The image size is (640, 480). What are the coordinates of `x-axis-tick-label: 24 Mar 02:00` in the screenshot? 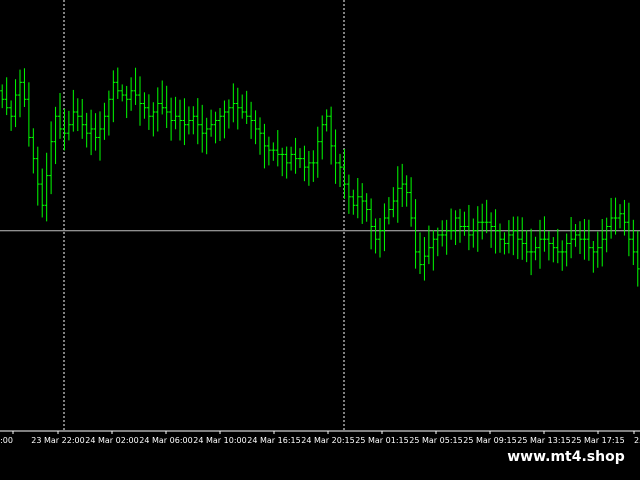 It's located at (111, 440).